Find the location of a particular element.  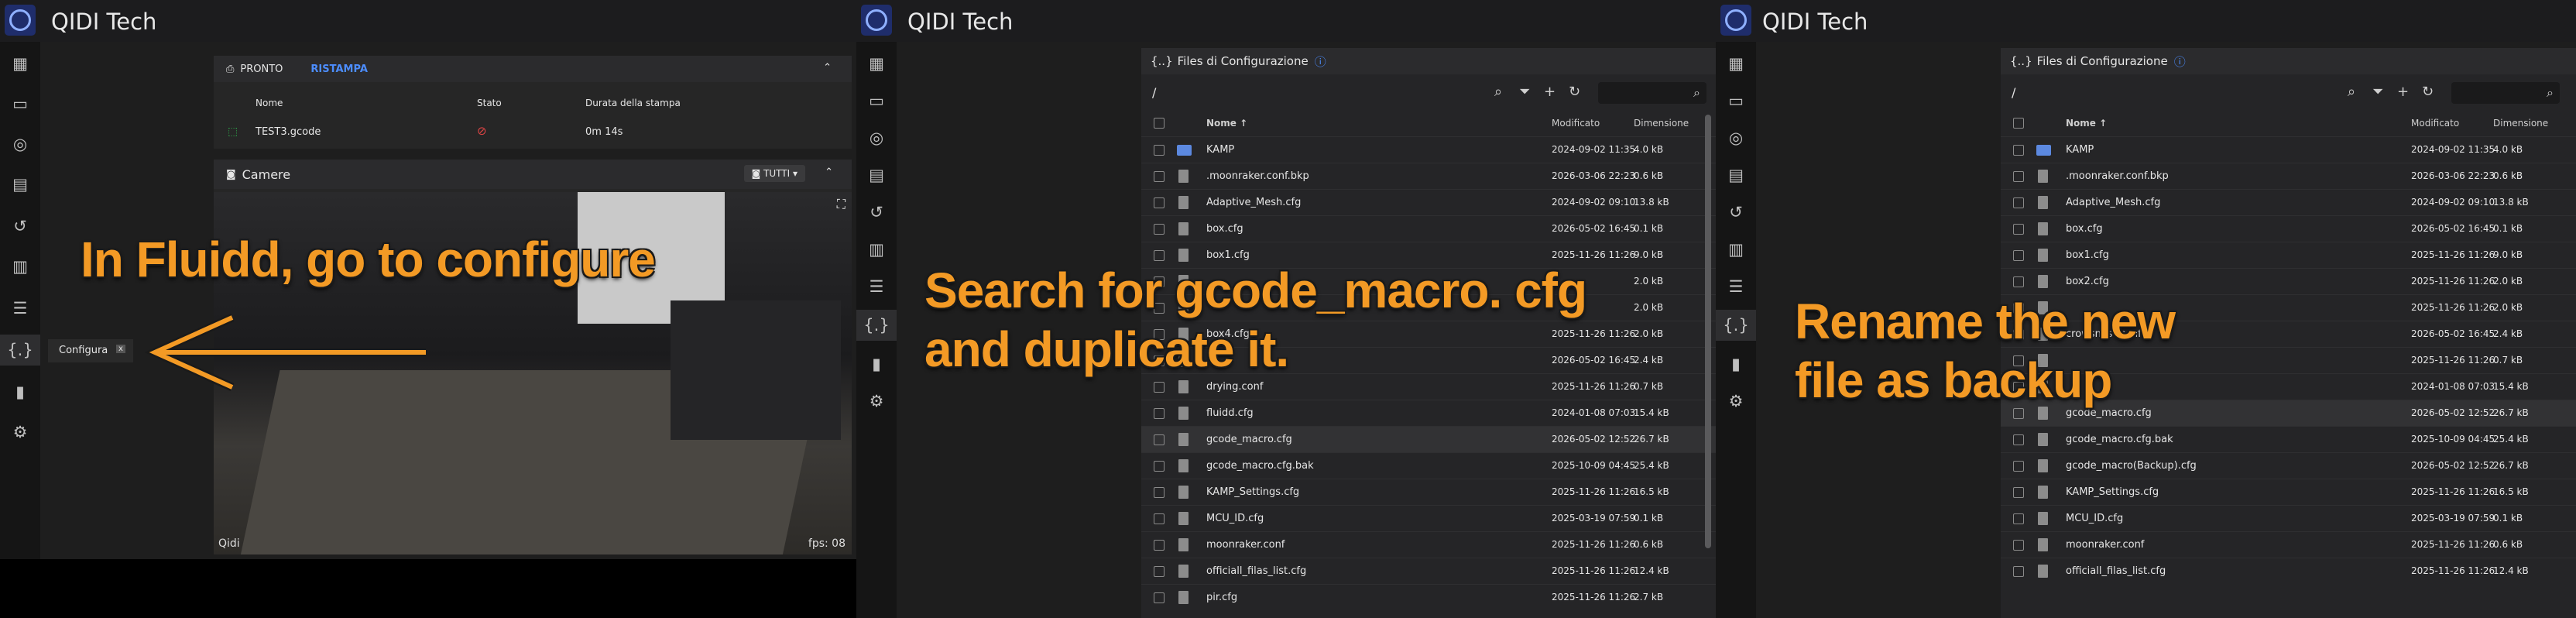

file-row: box2.cfg 2025-11-26 11:26 2.0 kB is located at coordinates (2288, 281).